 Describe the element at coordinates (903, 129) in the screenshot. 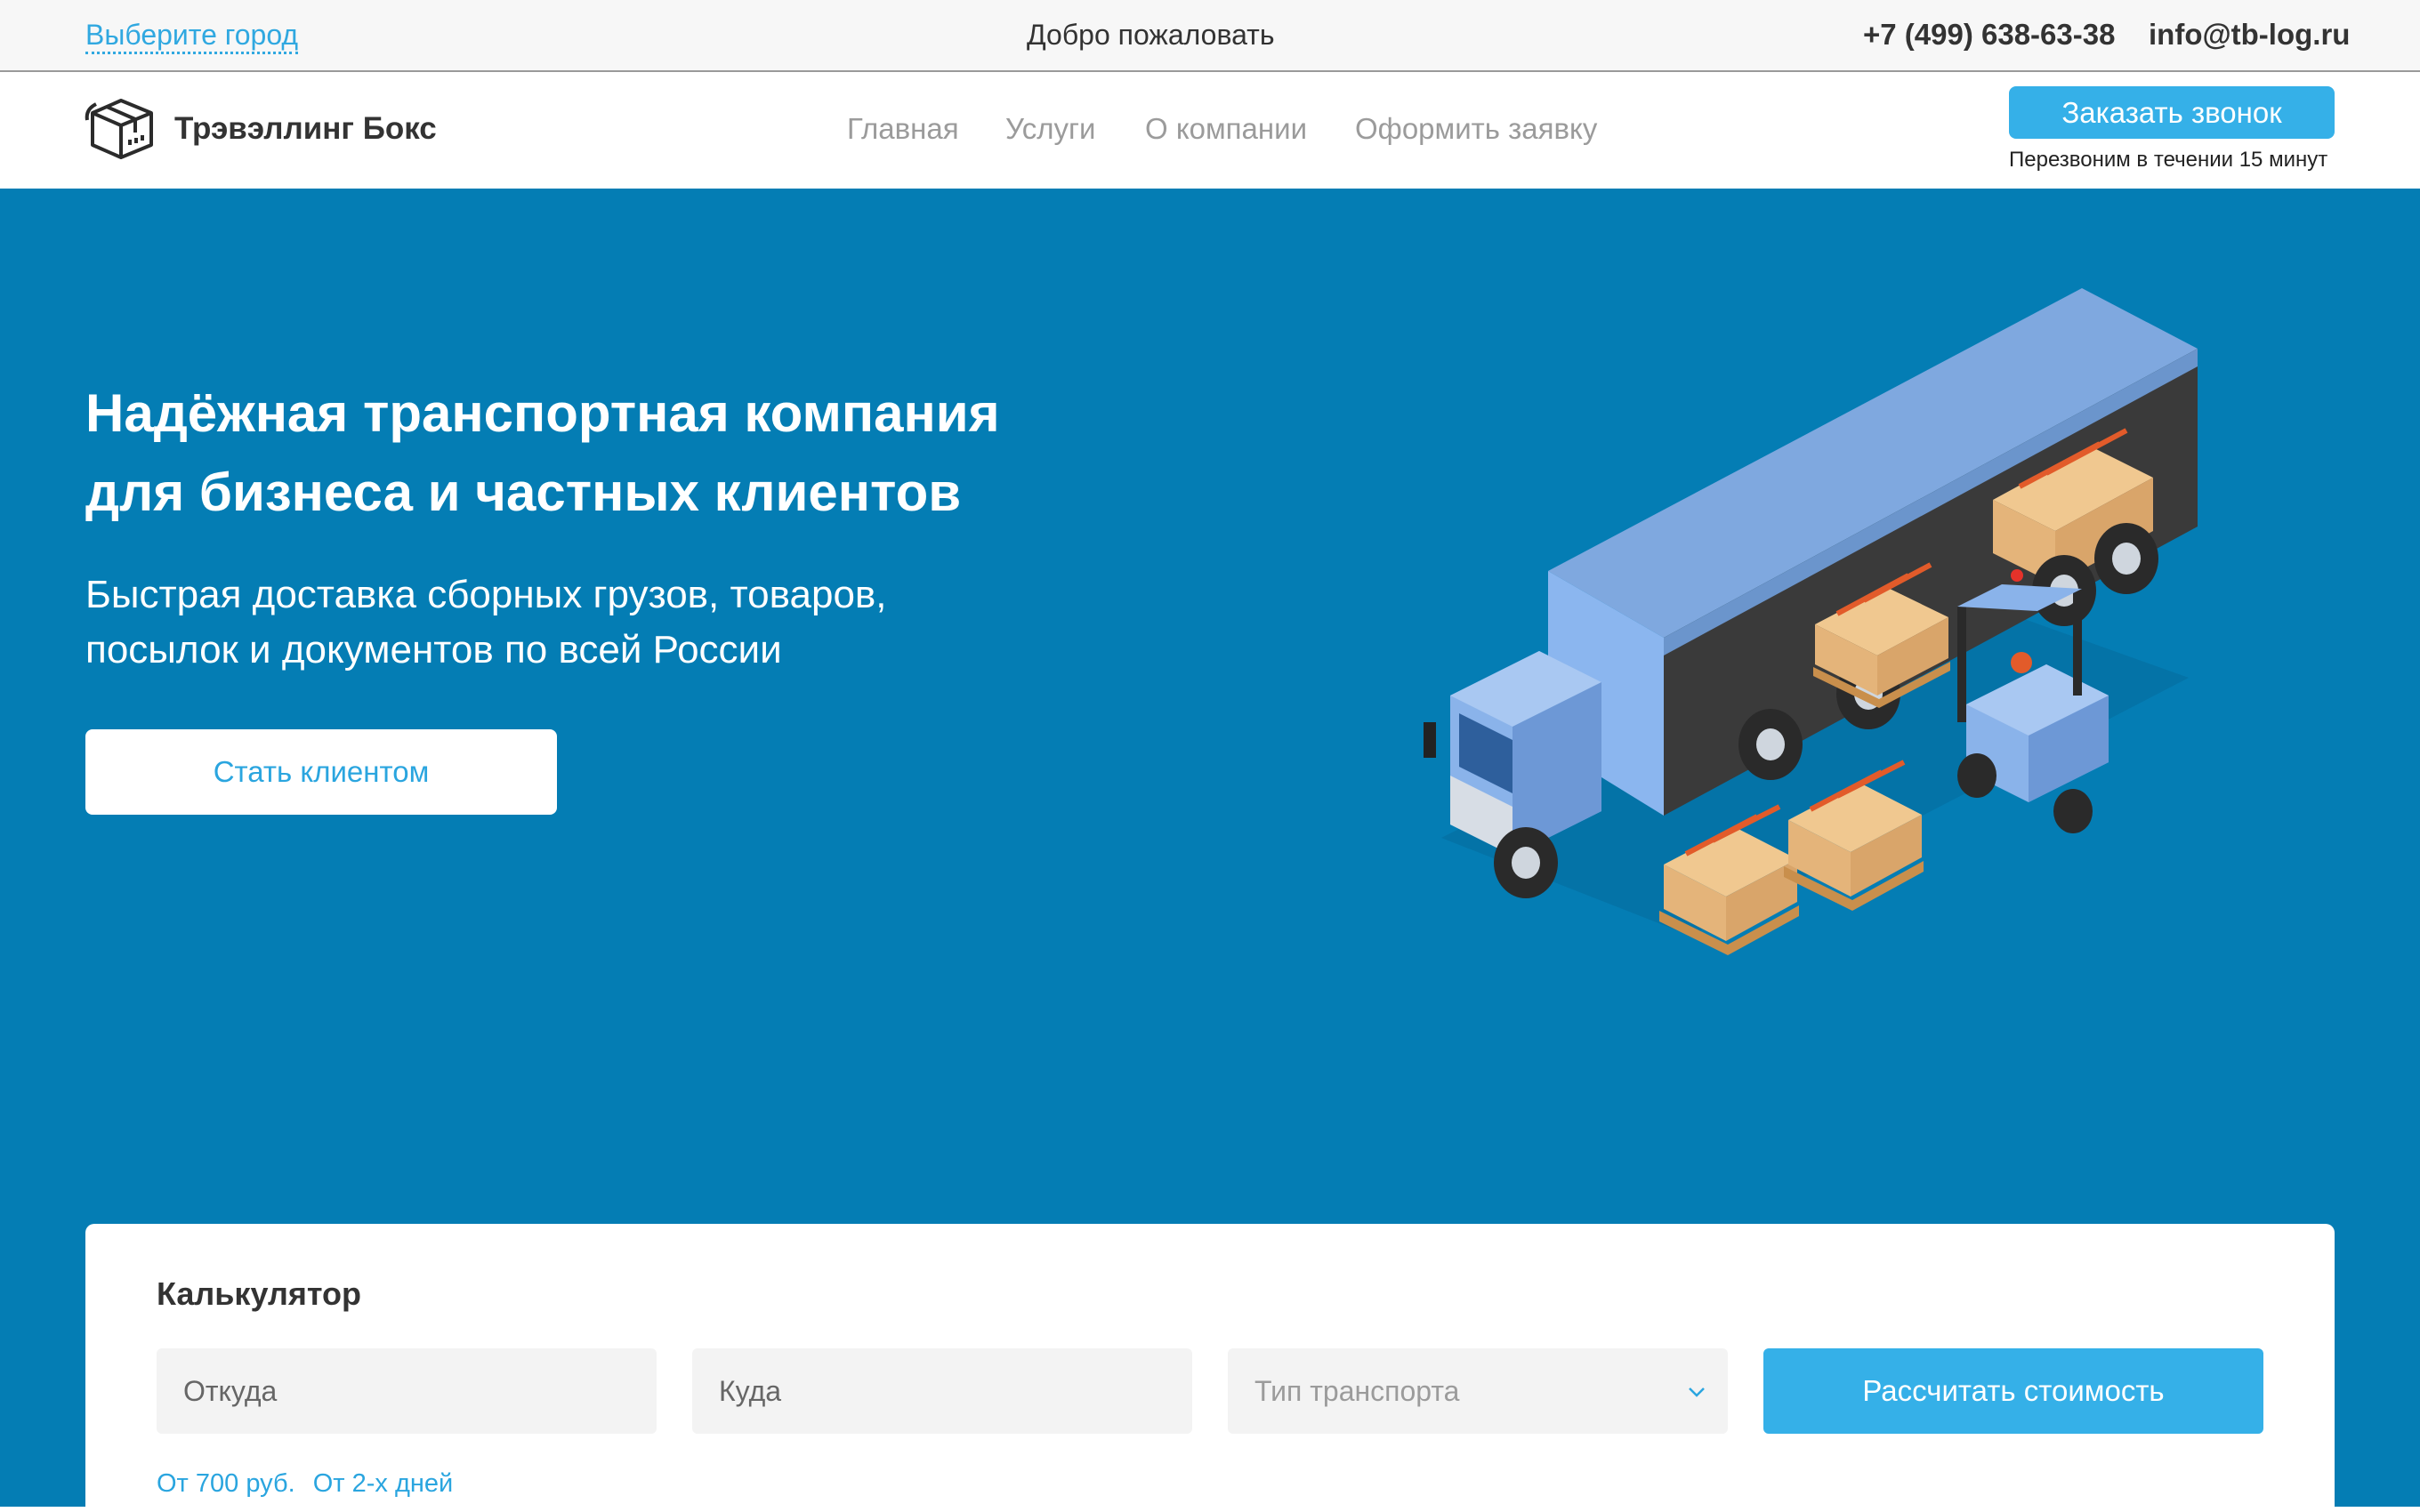

I see `nav-item-home: Главная` at that location.